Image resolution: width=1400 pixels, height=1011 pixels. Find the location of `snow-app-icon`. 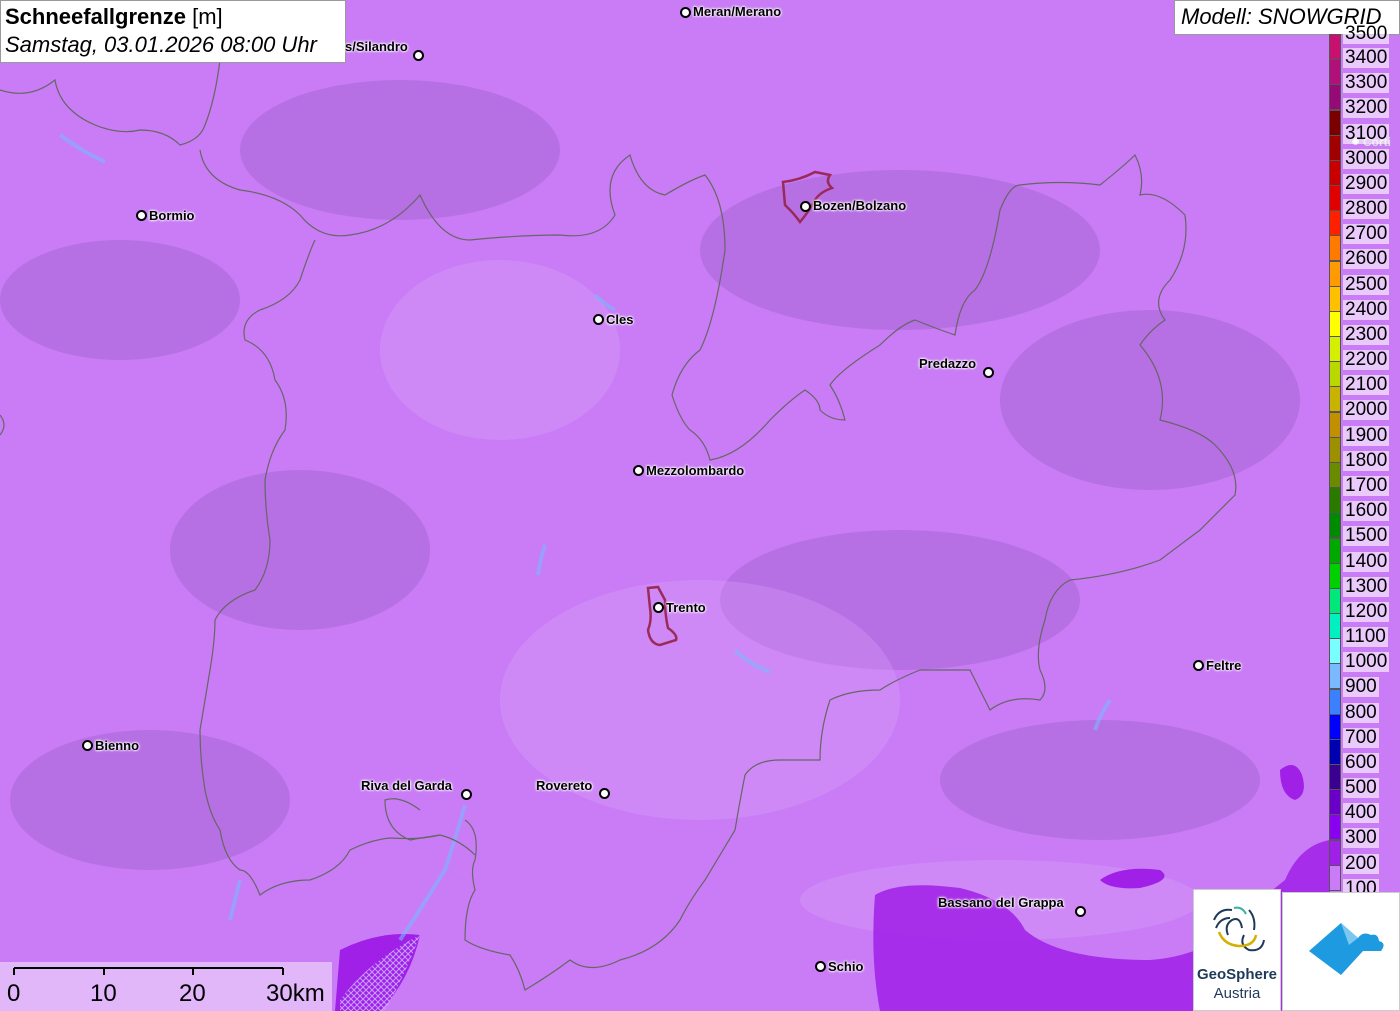

snow-app-icon is located at coordinates (1346, 949).